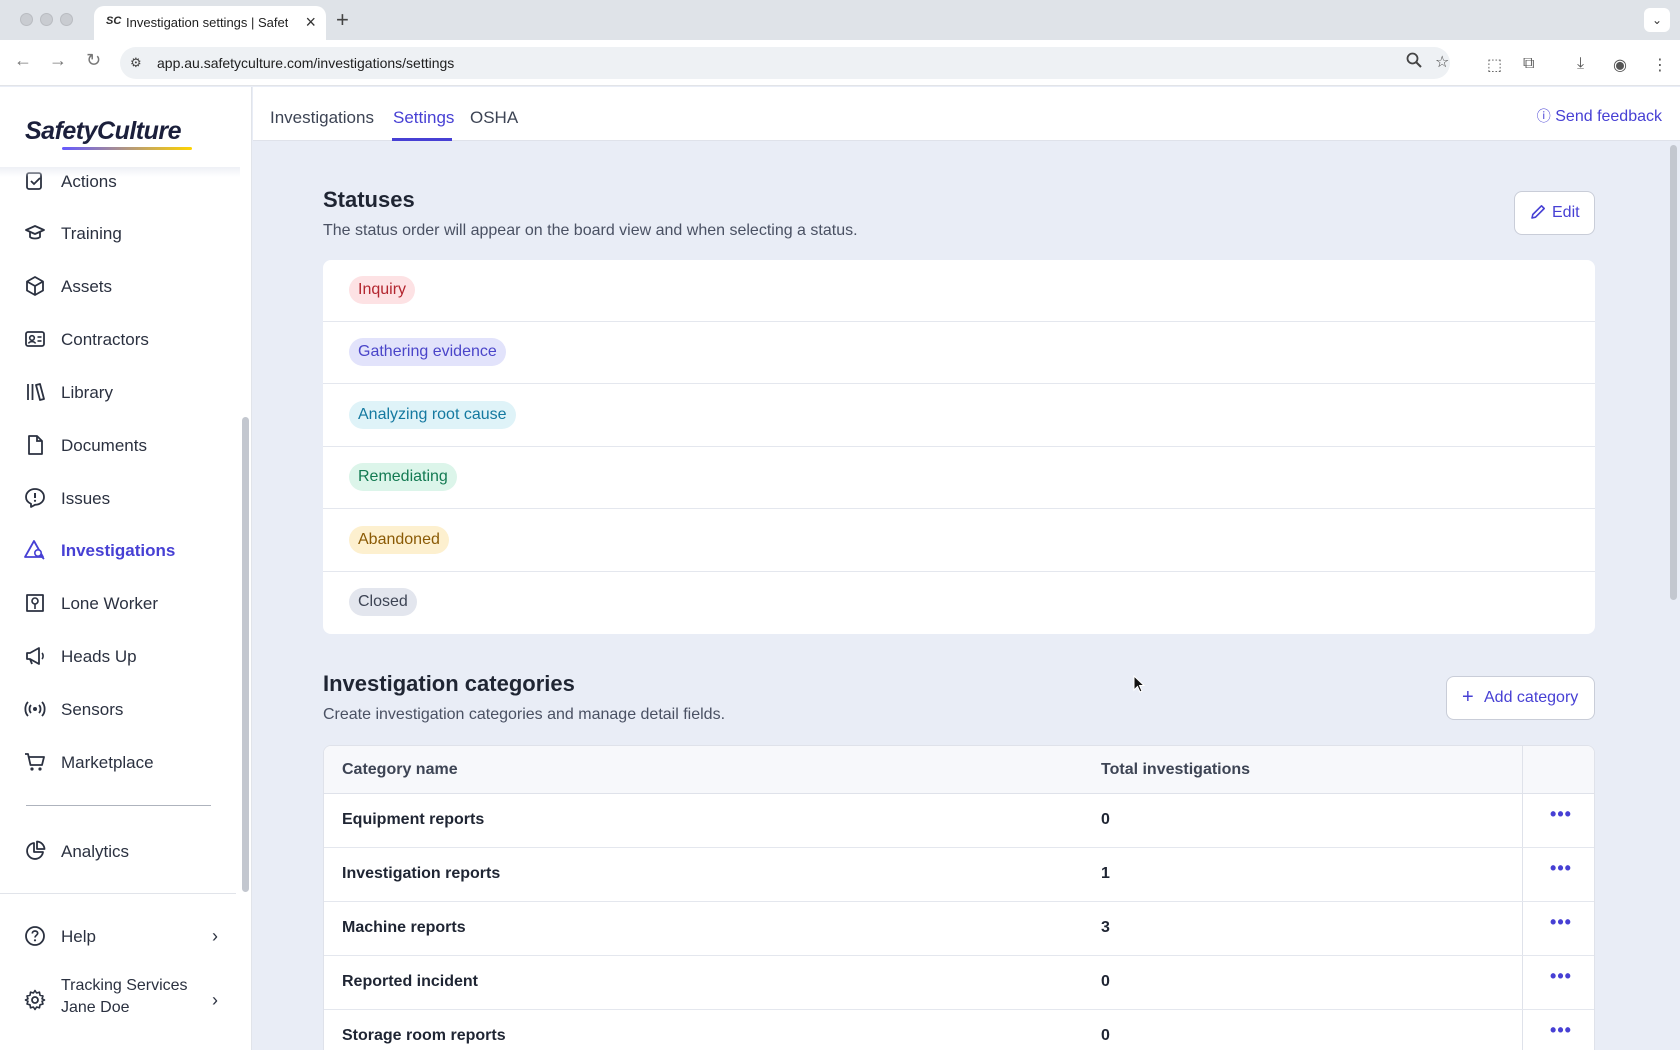 This screenshot has width=1680, height=1050. I want to click on sidebar-item-label: Marketplace, so click(107, 762).